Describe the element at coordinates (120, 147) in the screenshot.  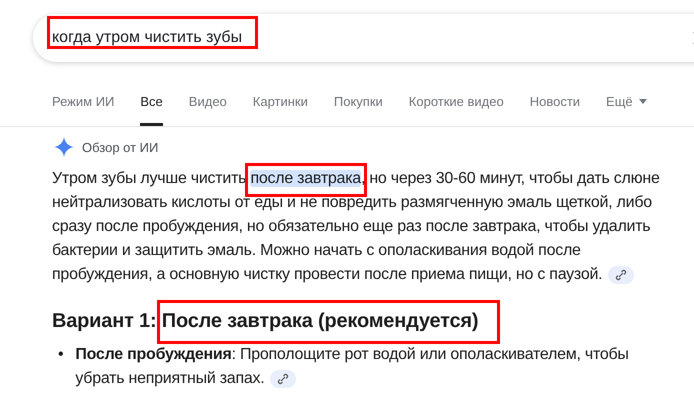
I see `overview-title: Обзор от ИИ` at that location.